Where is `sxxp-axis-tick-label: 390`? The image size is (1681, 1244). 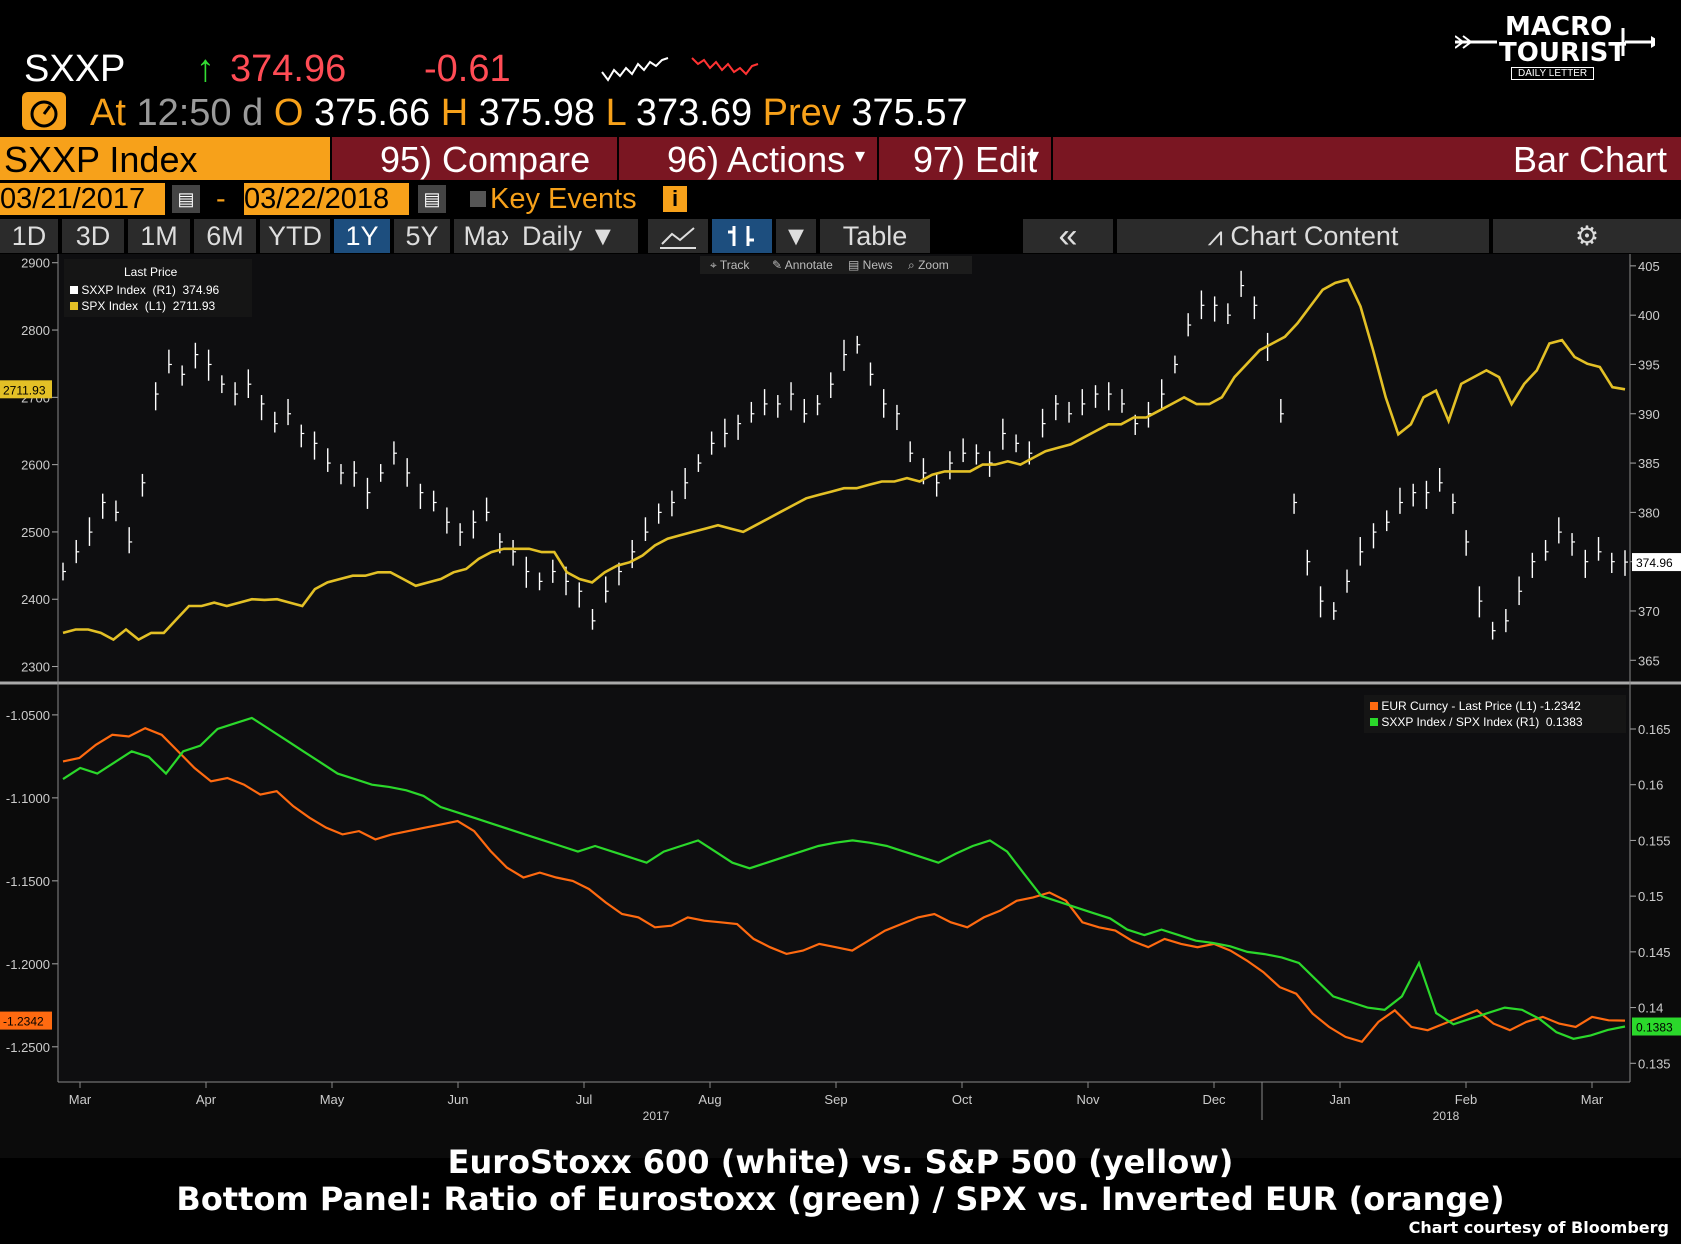
sxxp-axis-tick-label: 390 is located at coordinates (1649, 414).